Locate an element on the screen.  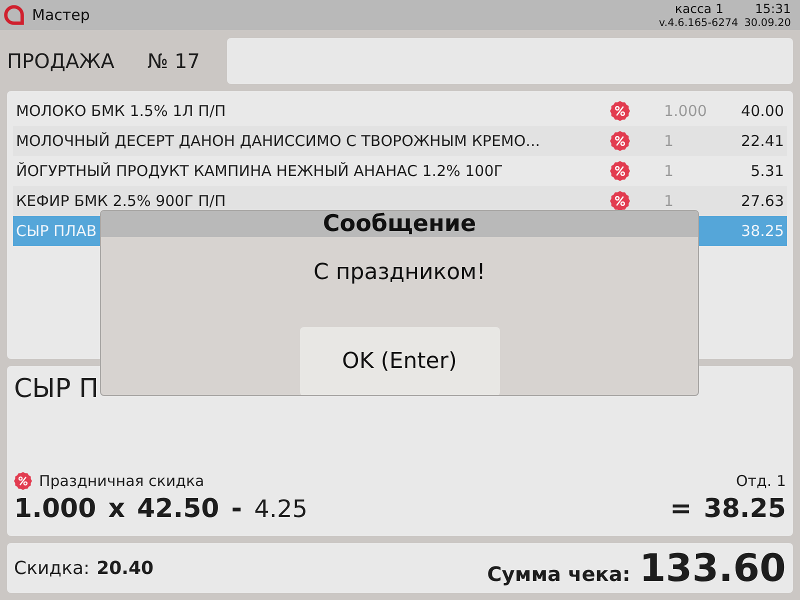
percent-badge-icon is located at coordinates (23, 481).